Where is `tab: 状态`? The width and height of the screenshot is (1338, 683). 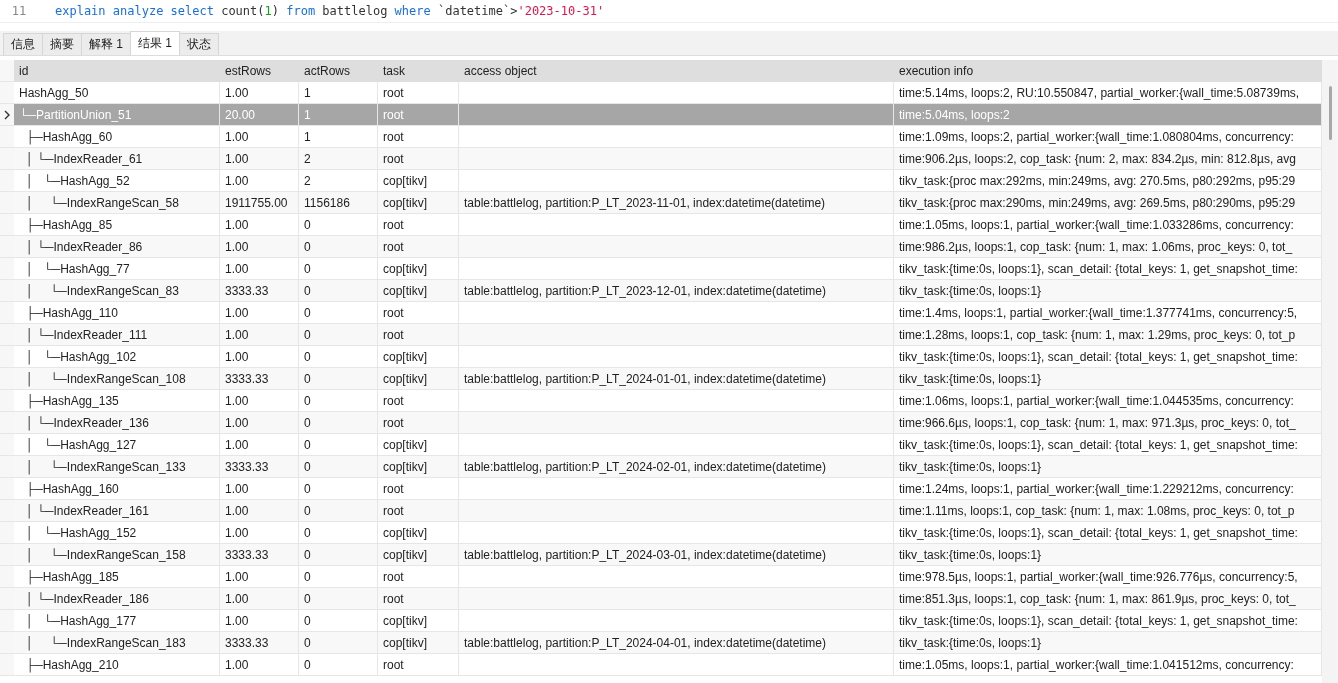
tab: 状态 is located at coordinates (199, 44).